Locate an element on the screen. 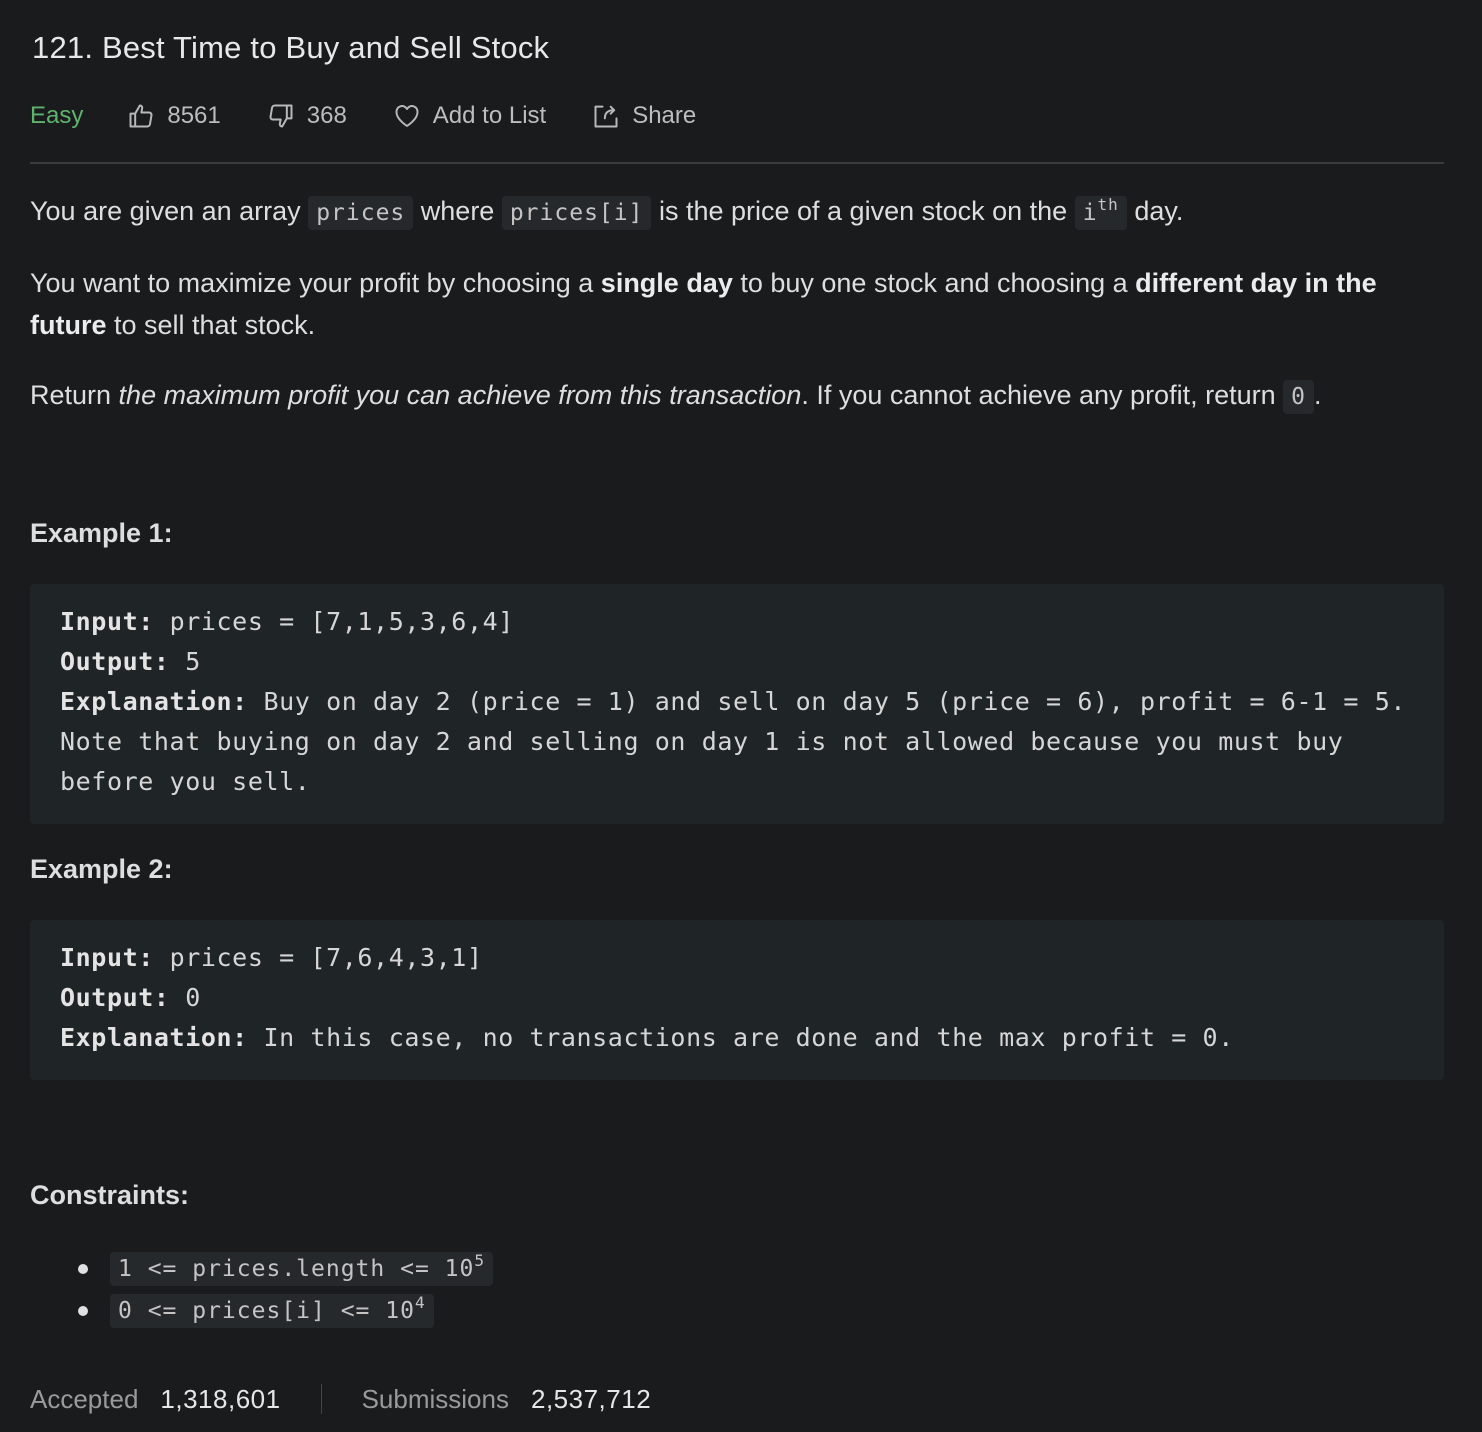  share-label: Share is located at coordinates (664, 115).